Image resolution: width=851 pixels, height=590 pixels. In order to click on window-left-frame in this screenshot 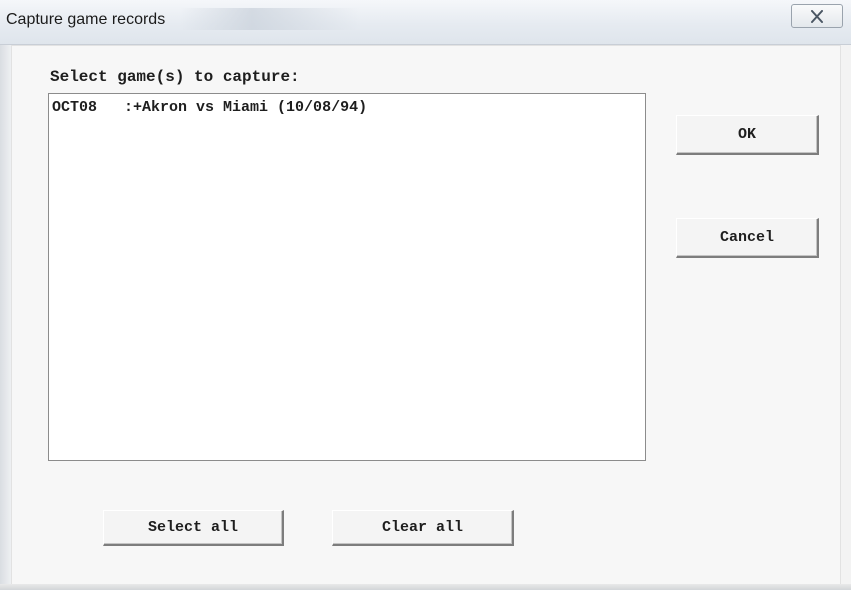, I will do `click(5, 317)`.